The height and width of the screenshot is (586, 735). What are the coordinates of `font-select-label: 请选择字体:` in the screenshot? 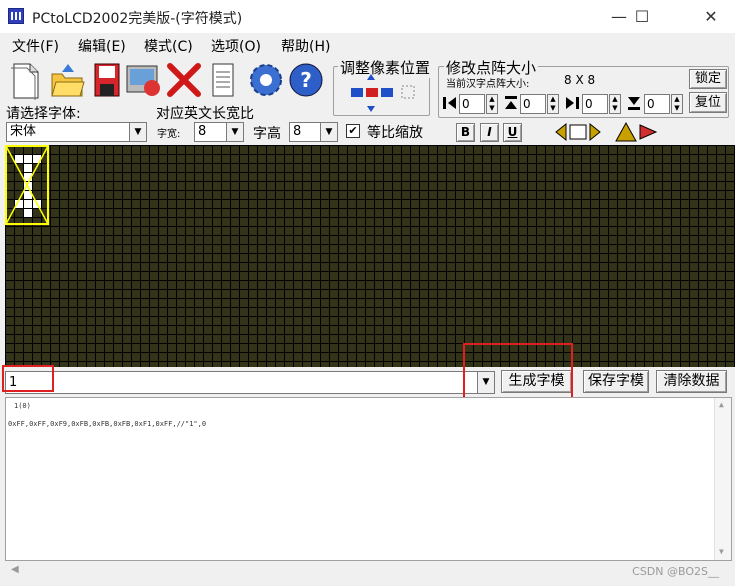 It's located at (43, 114).